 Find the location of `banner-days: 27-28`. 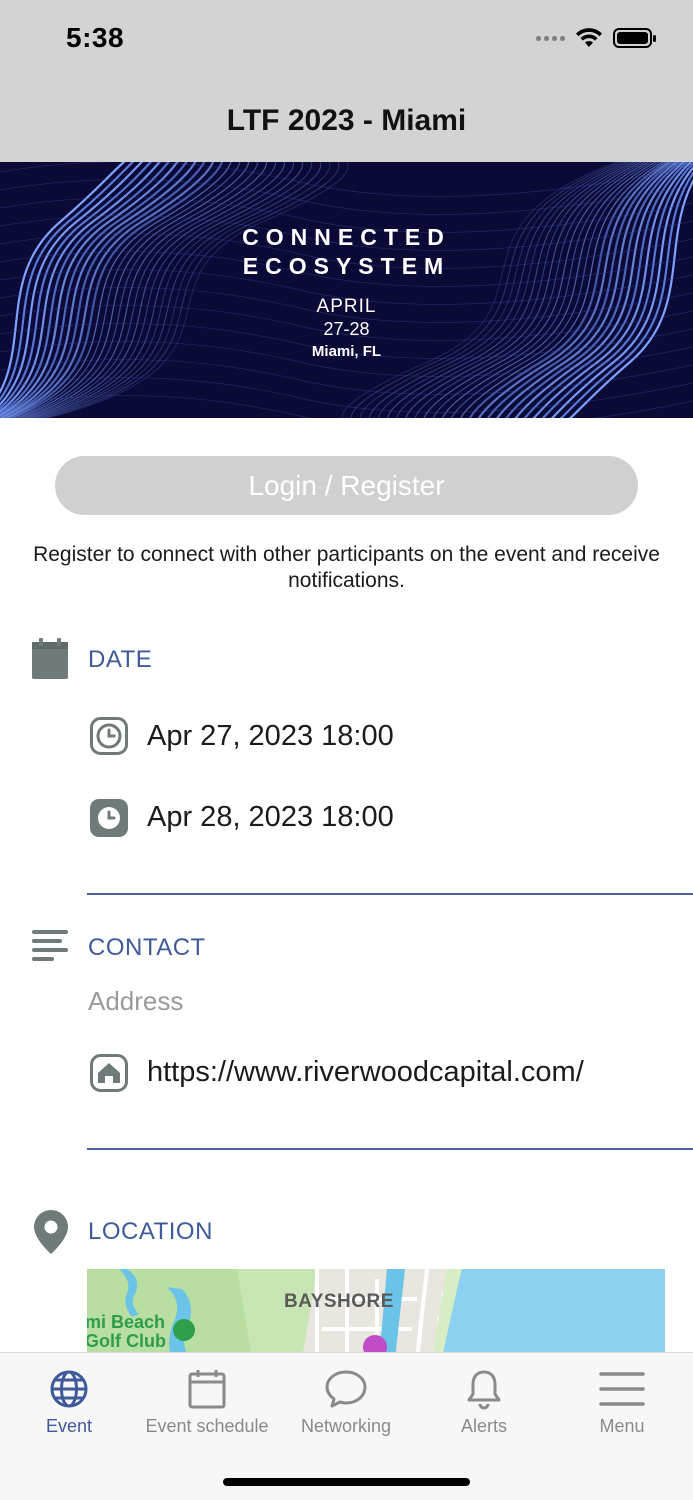

banner-days: 27-28 is located at coordinates (346, 329).